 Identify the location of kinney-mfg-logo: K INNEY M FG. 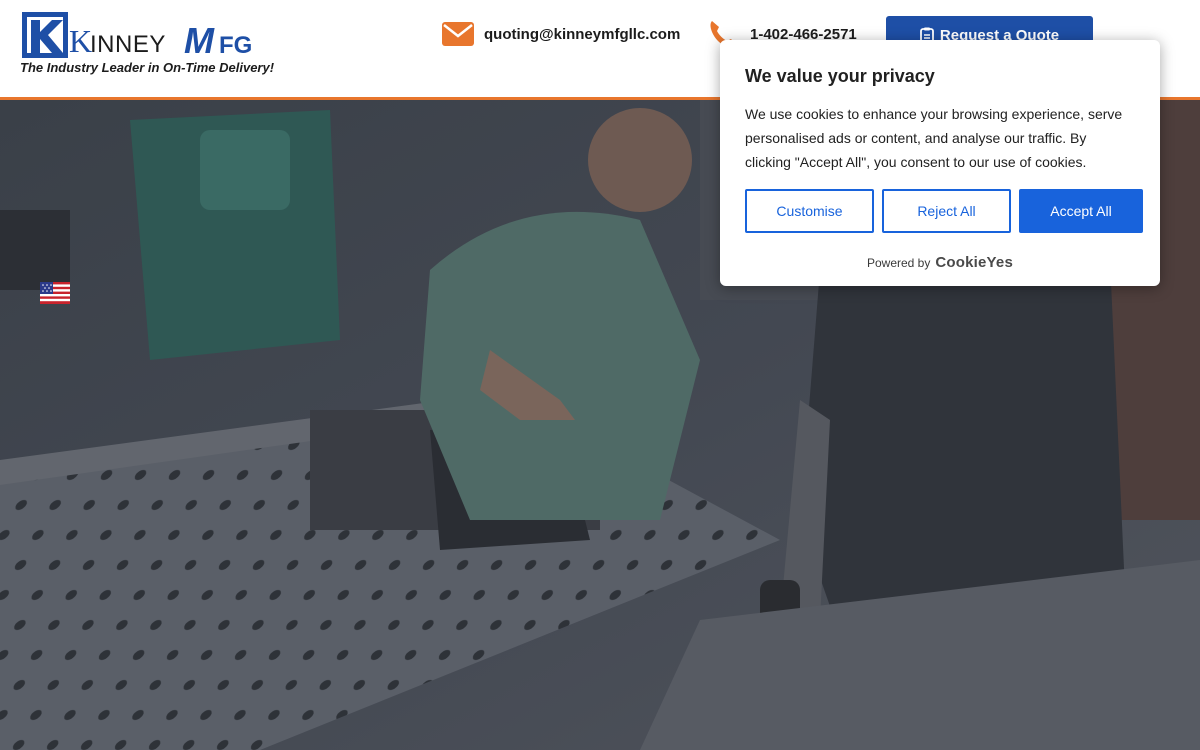
(147, 35).